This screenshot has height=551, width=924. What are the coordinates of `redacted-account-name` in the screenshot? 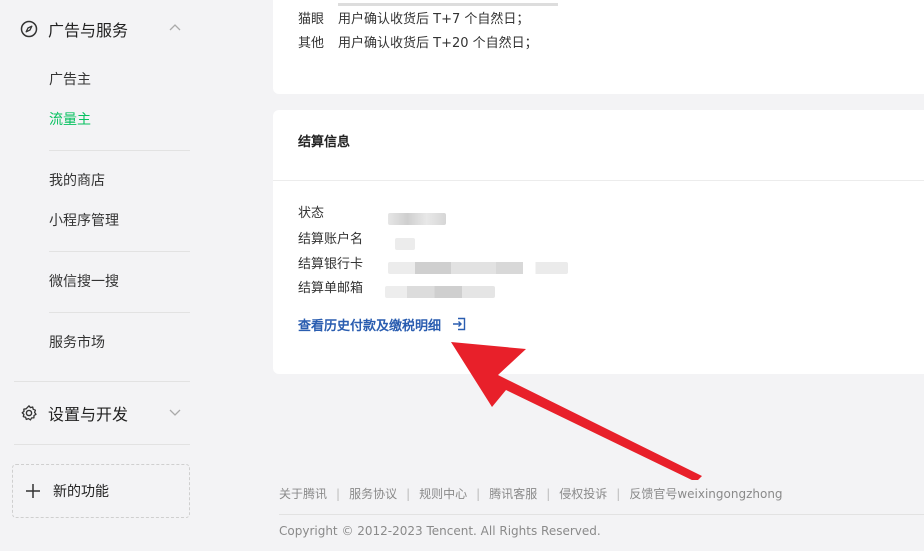 It's located at (405, 244).